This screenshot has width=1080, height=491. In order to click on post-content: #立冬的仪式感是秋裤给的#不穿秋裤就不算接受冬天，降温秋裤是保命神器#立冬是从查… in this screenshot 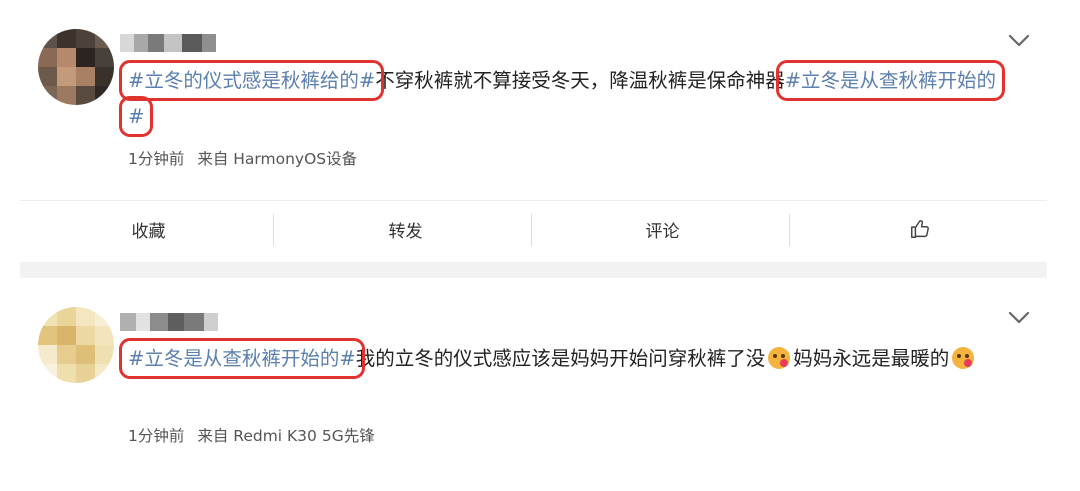, I will do `click(563, 98)`.